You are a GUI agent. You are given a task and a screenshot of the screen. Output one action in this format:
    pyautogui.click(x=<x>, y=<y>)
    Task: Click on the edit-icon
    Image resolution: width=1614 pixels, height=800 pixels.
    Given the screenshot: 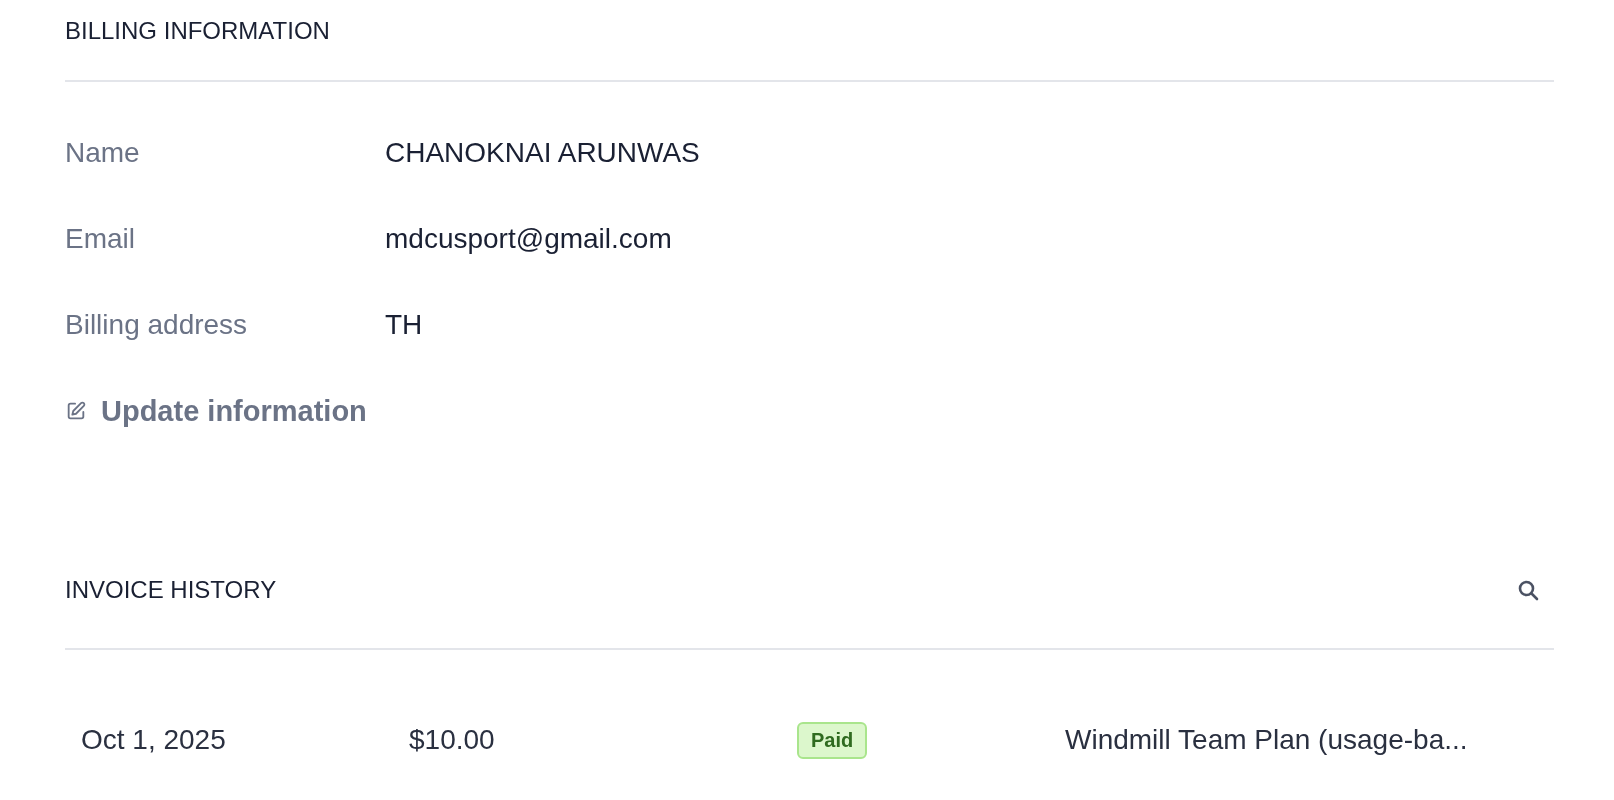 What is the action you would take?
    pyautogui.click(x=76, y=411)
    